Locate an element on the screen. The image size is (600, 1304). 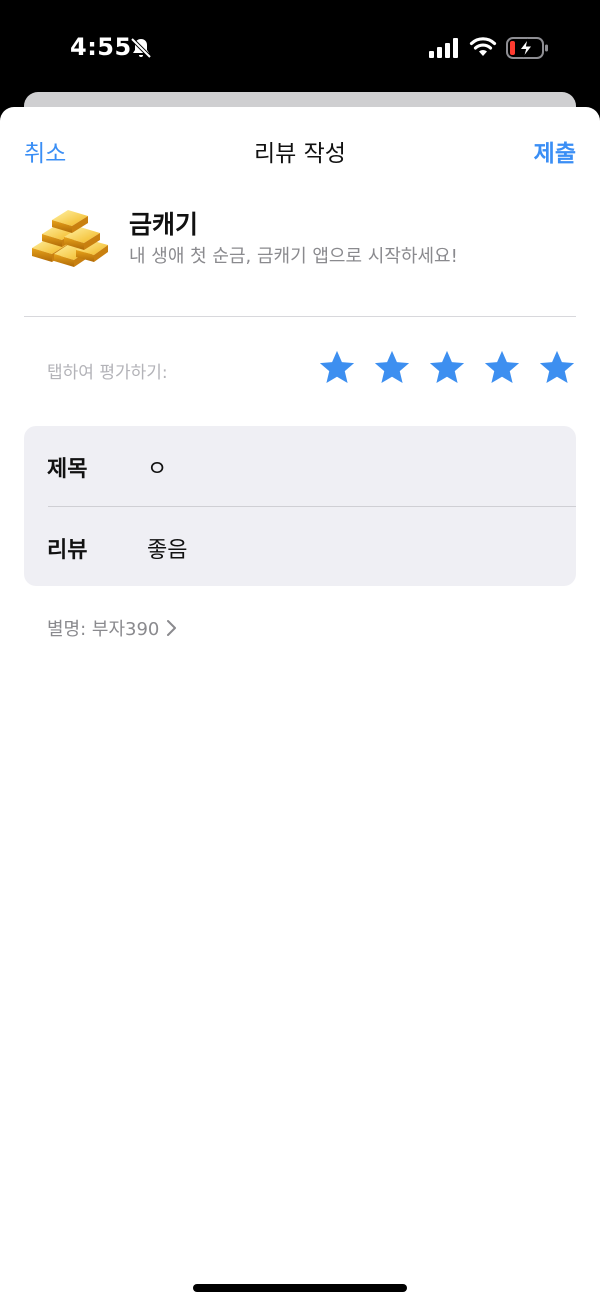
nickname-text: 별명: 부자390 is located at coordinates (103, 629).